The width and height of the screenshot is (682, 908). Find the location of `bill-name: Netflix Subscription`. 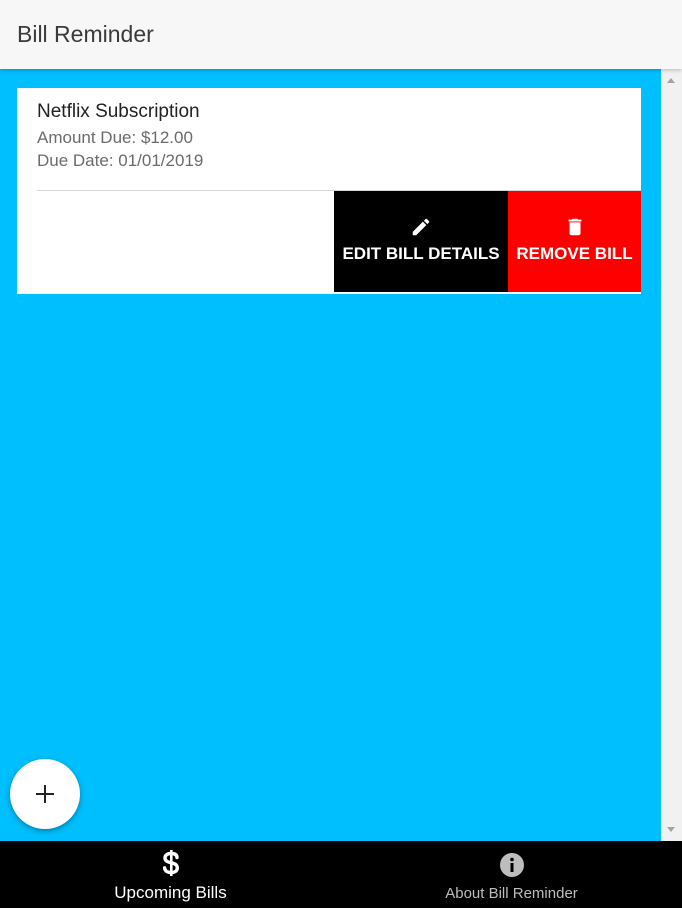

bill-name: Netflix Subscription is located at coordinates (118, 111).